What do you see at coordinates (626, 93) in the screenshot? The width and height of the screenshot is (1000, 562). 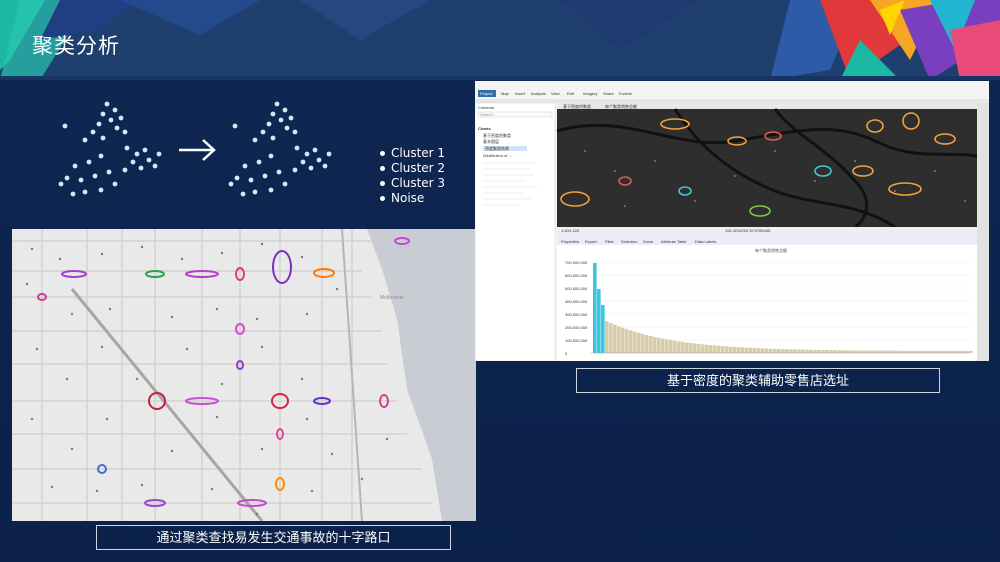 I see `svg-text: Format` at bounding box center [626, 93].